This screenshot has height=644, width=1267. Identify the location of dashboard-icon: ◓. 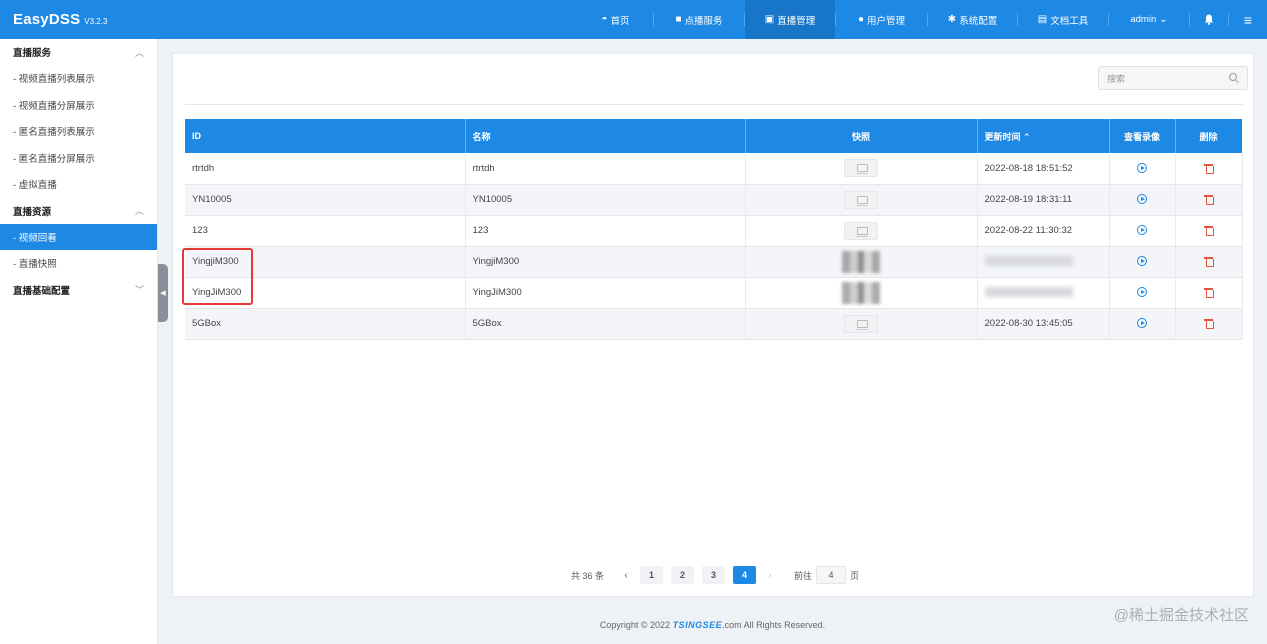
(604, 19).